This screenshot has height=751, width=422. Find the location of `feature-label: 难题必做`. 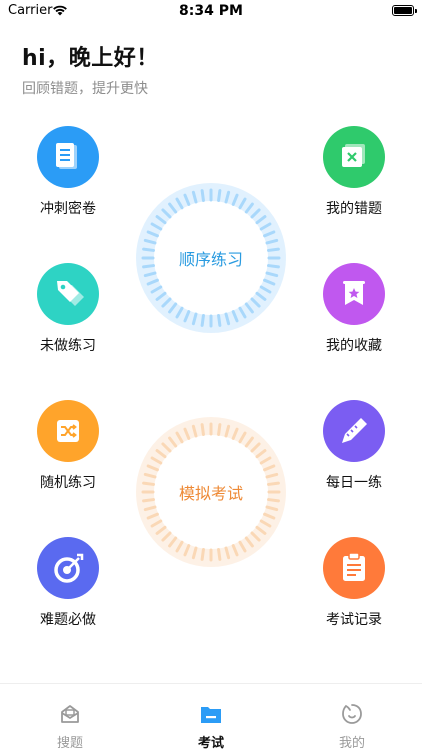

feature-label: 难题必做 is located at coordinates (68, 620).